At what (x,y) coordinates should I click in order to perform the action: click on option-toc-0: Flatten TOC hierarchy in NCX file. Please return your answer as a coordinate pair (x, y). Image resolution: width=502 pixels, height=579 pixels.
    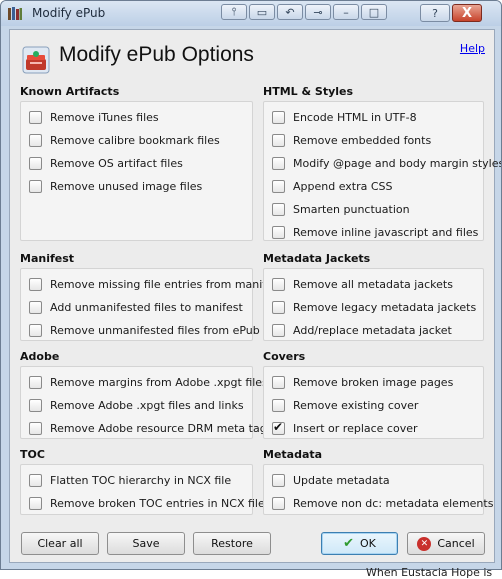
    Looking at the image, I should click on (130, 480).